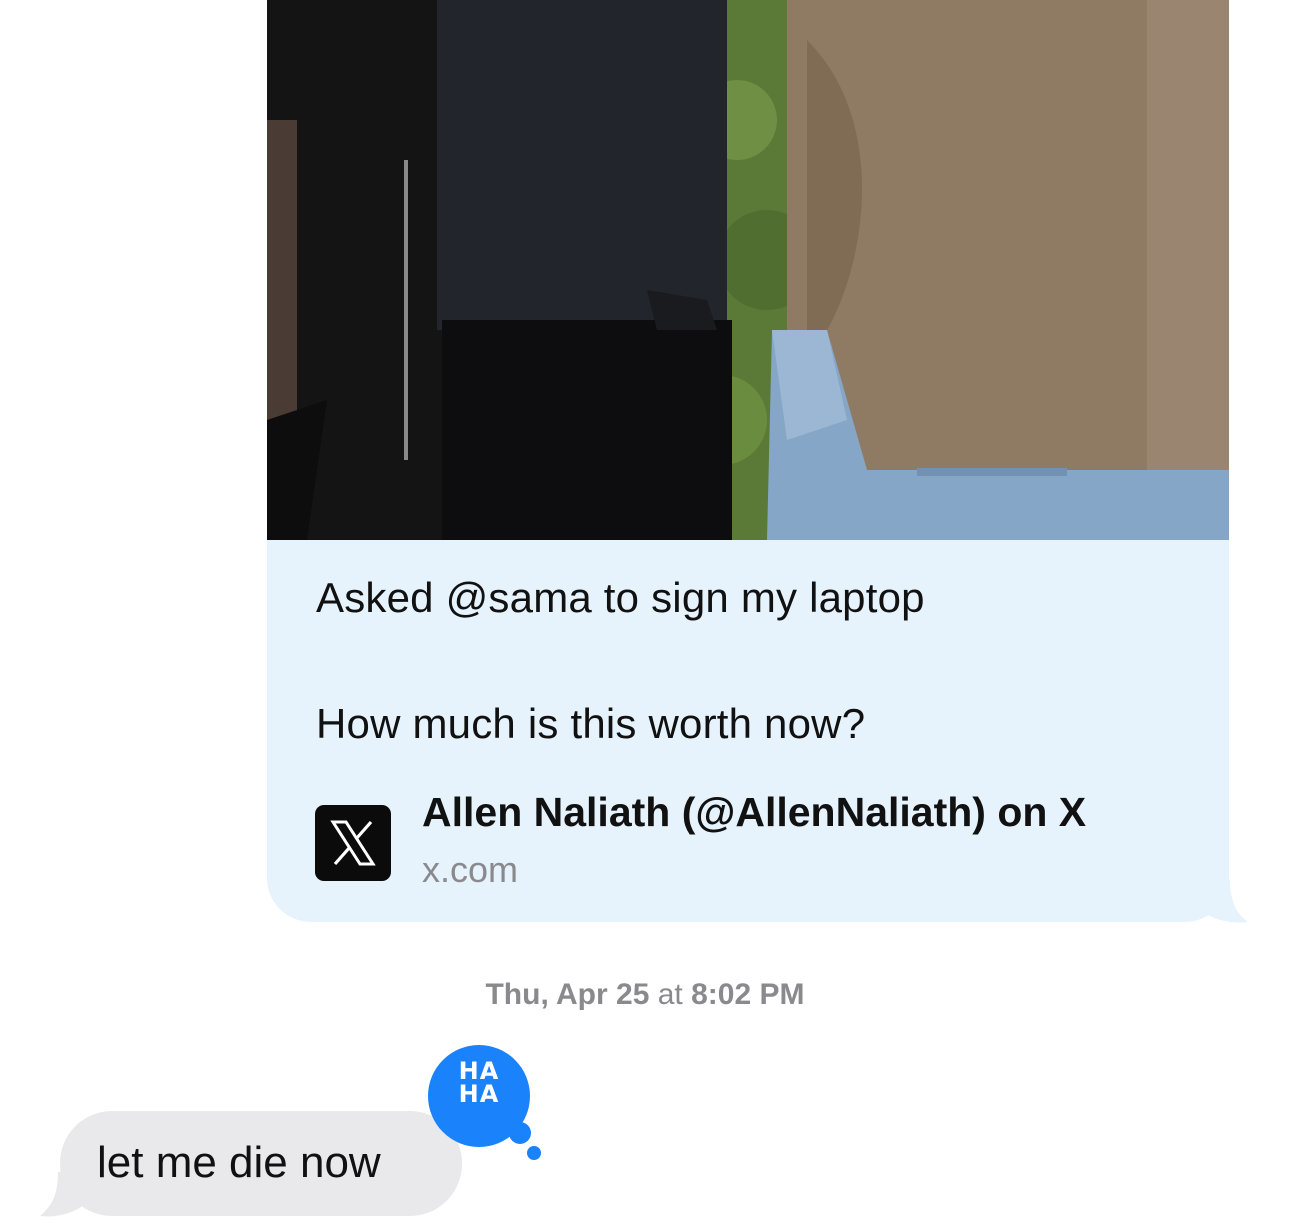  I want to click on outgoing-bubble-tail, so click(1224, 901).